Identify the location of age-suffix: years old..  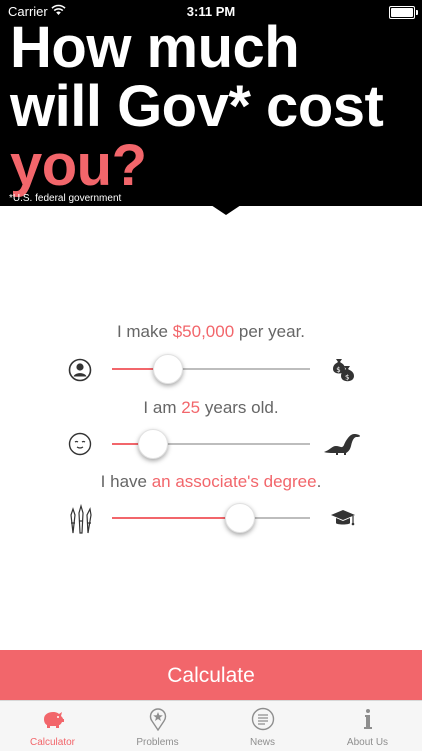
(239, 407).